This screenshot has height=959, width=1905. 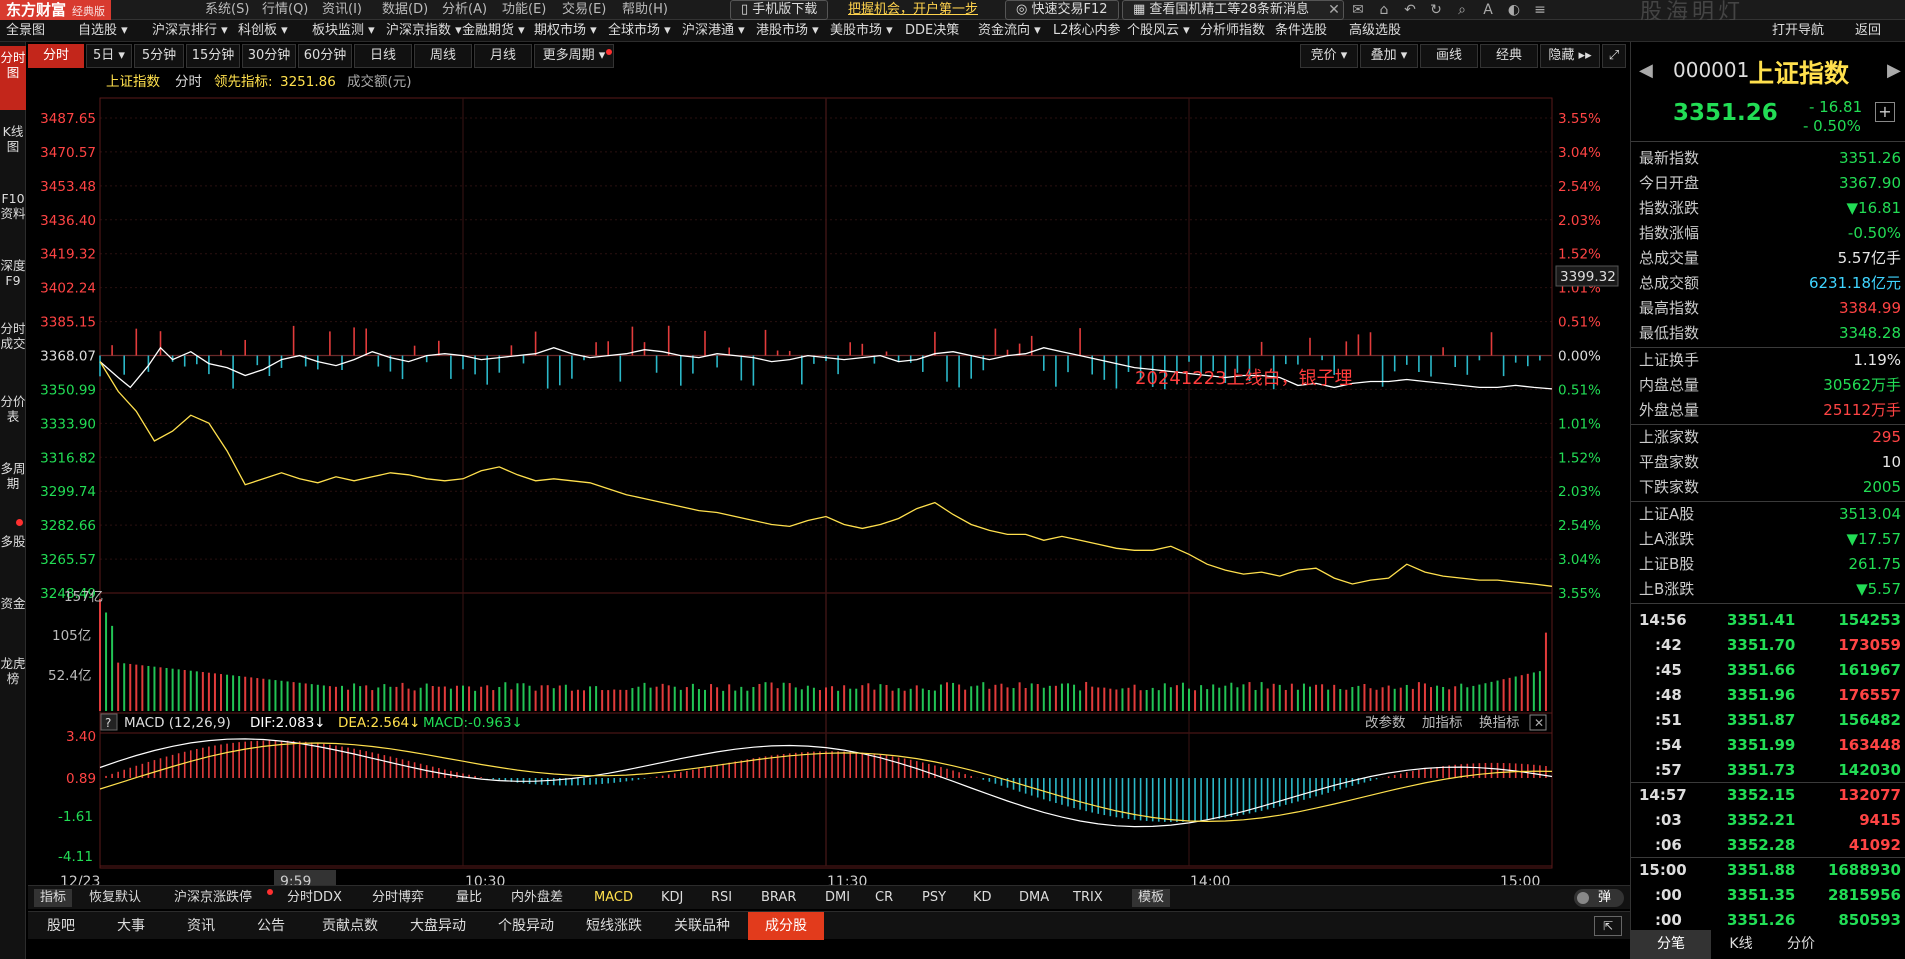 I want to click on fullscreen-icon: ⤢, so click(x=1614, y=56).